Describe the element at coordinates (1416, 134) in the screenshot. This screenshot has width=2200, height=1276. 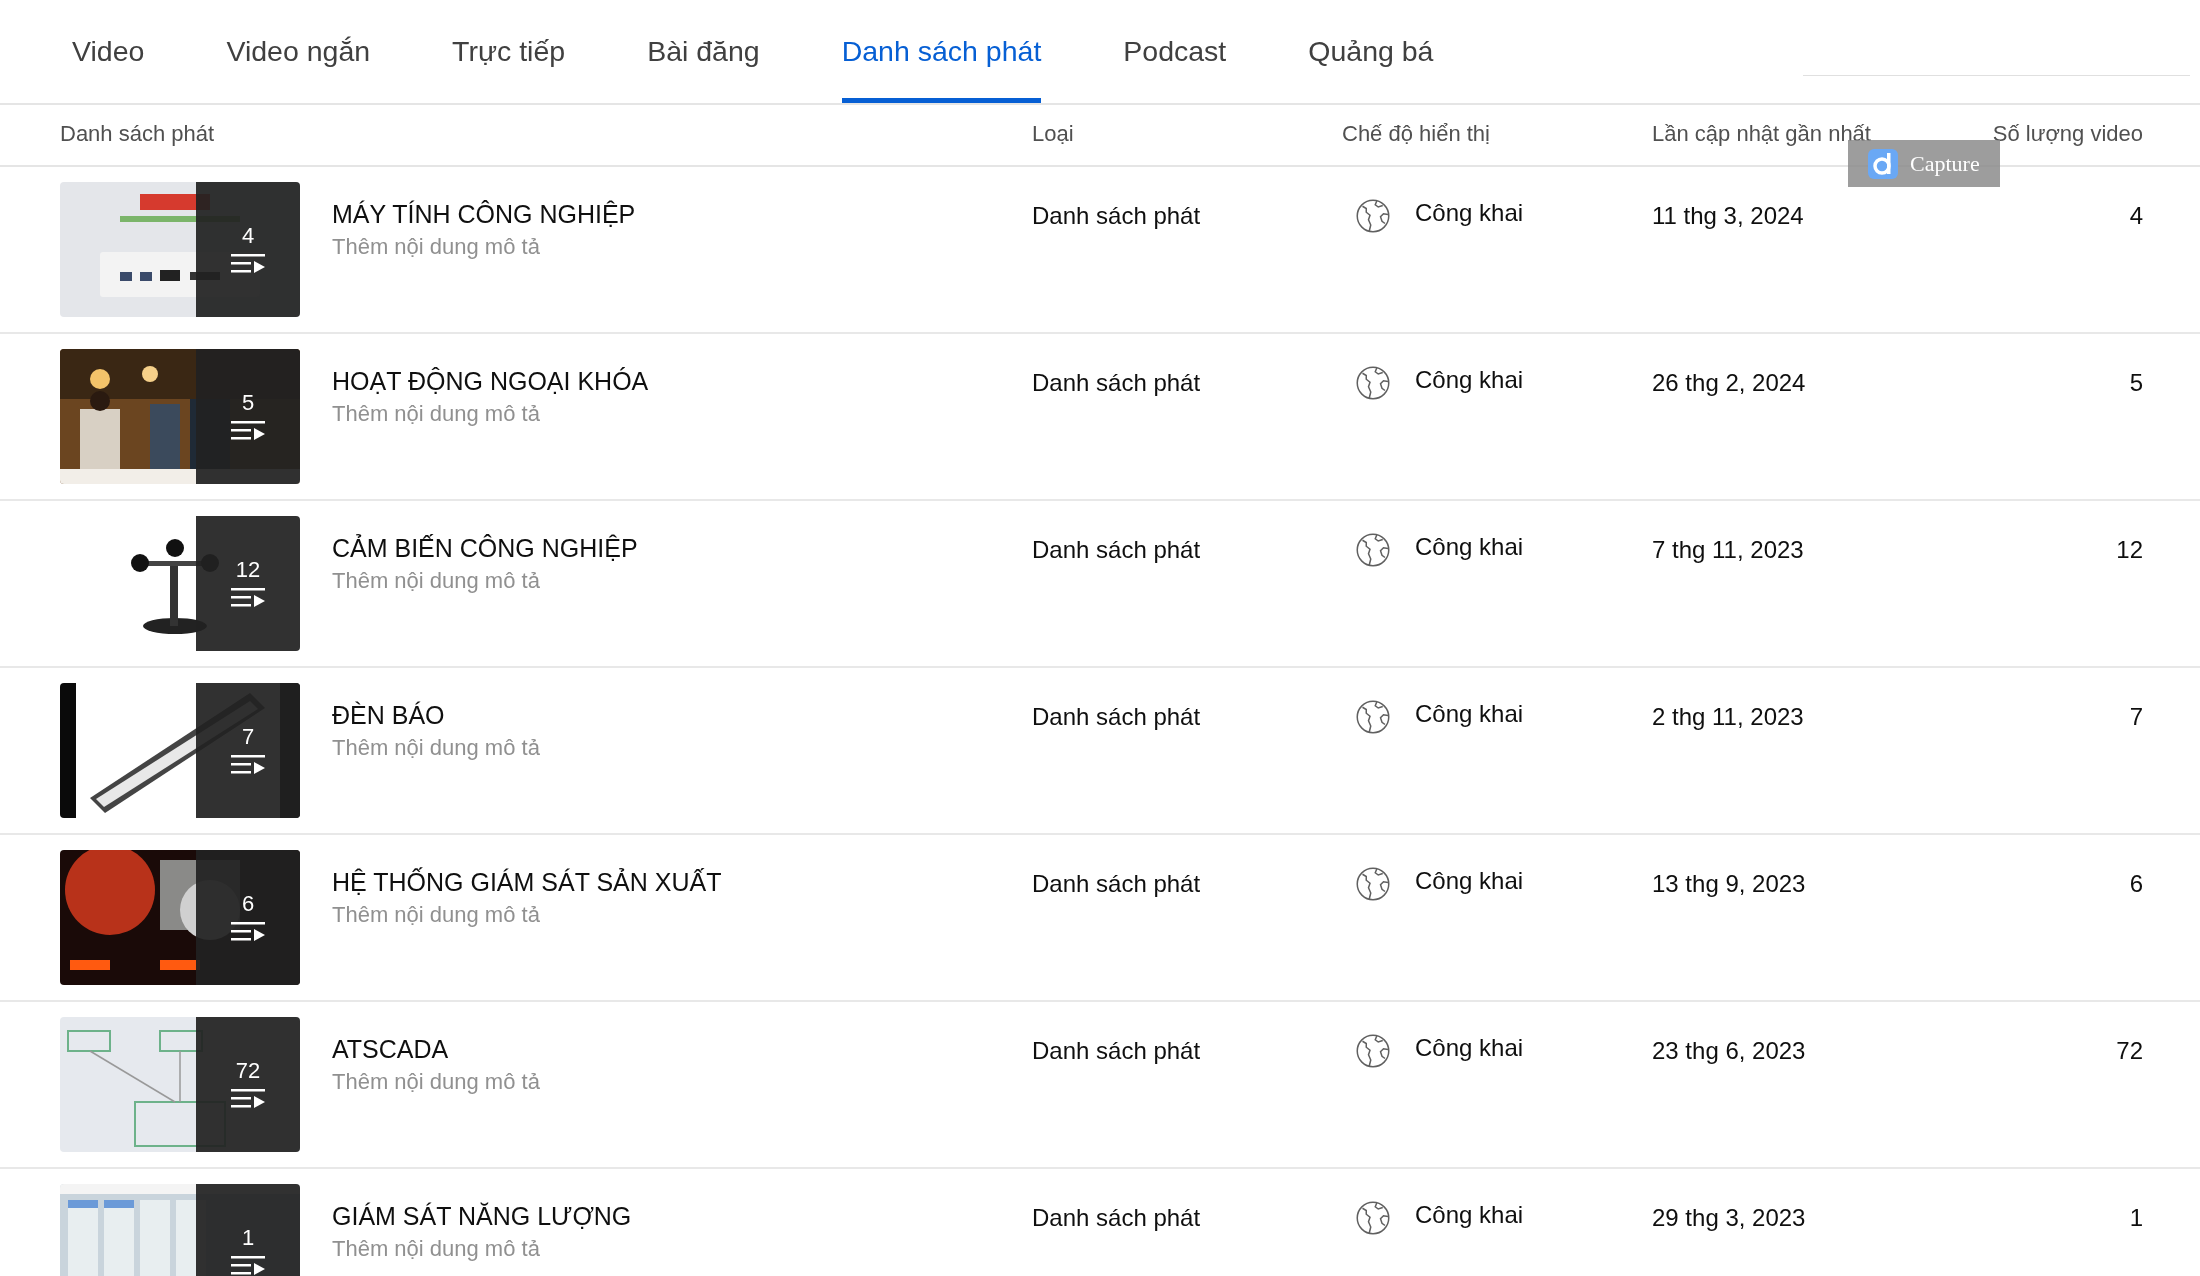
I see `column-header: Chế độ hiển thị` at that location.